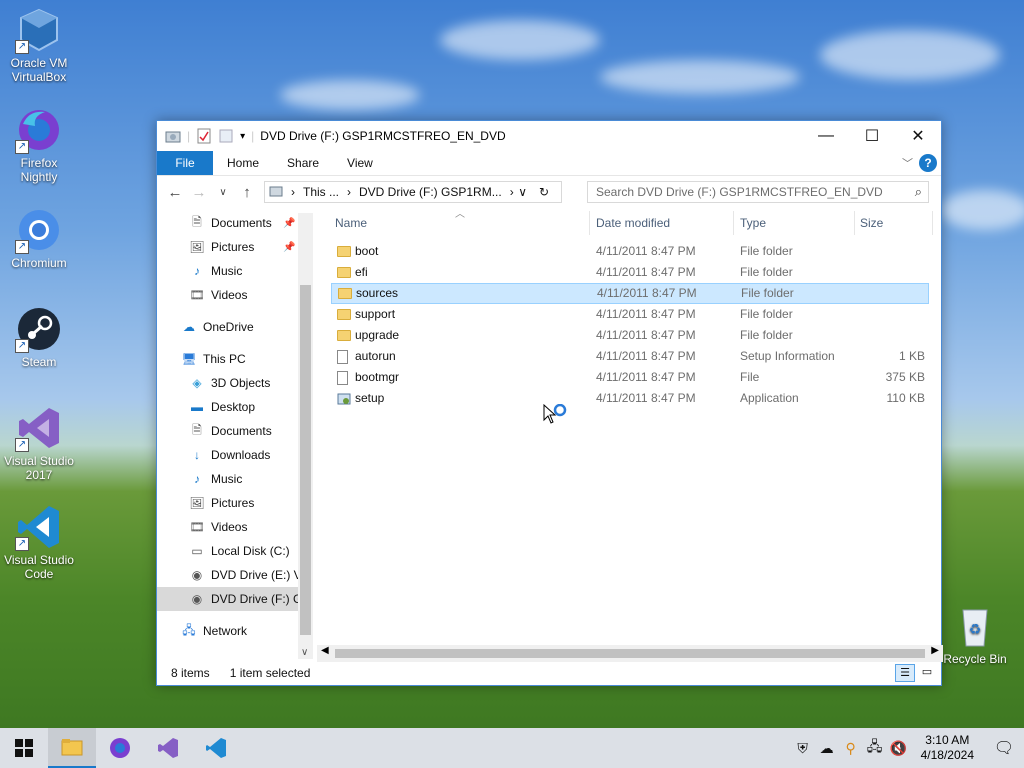 Image resolution: width=1024 pixels, height=768 pixels. Describe the element at coordinates (235, 455) in the screenshot. I see `nav-item-downloads: ↓ Downloads` at that location.